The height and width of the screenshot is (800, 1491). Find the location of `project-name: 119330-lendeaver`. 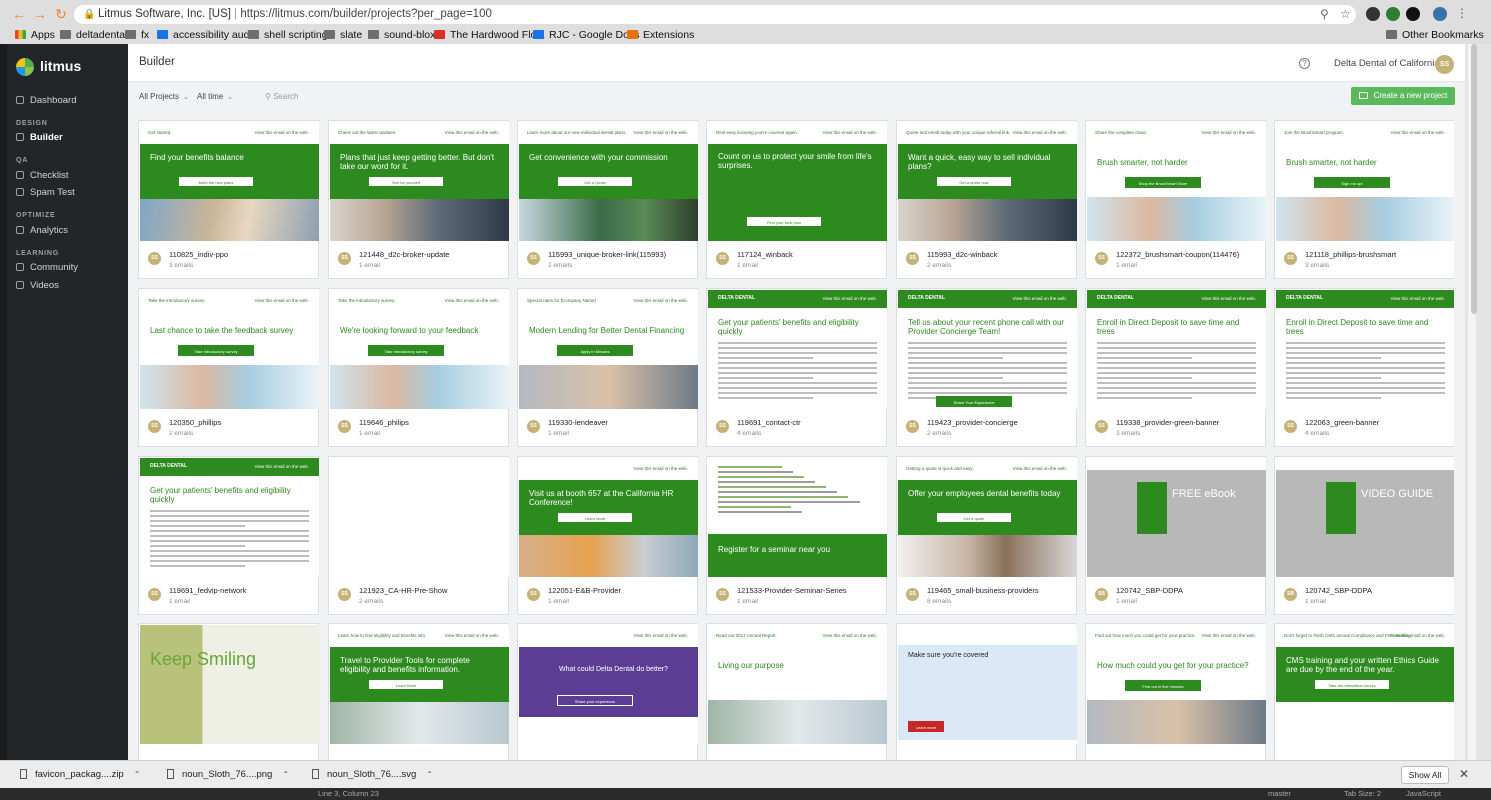

project-name: 119330-lendeaver is located at coordinates (621, 422).